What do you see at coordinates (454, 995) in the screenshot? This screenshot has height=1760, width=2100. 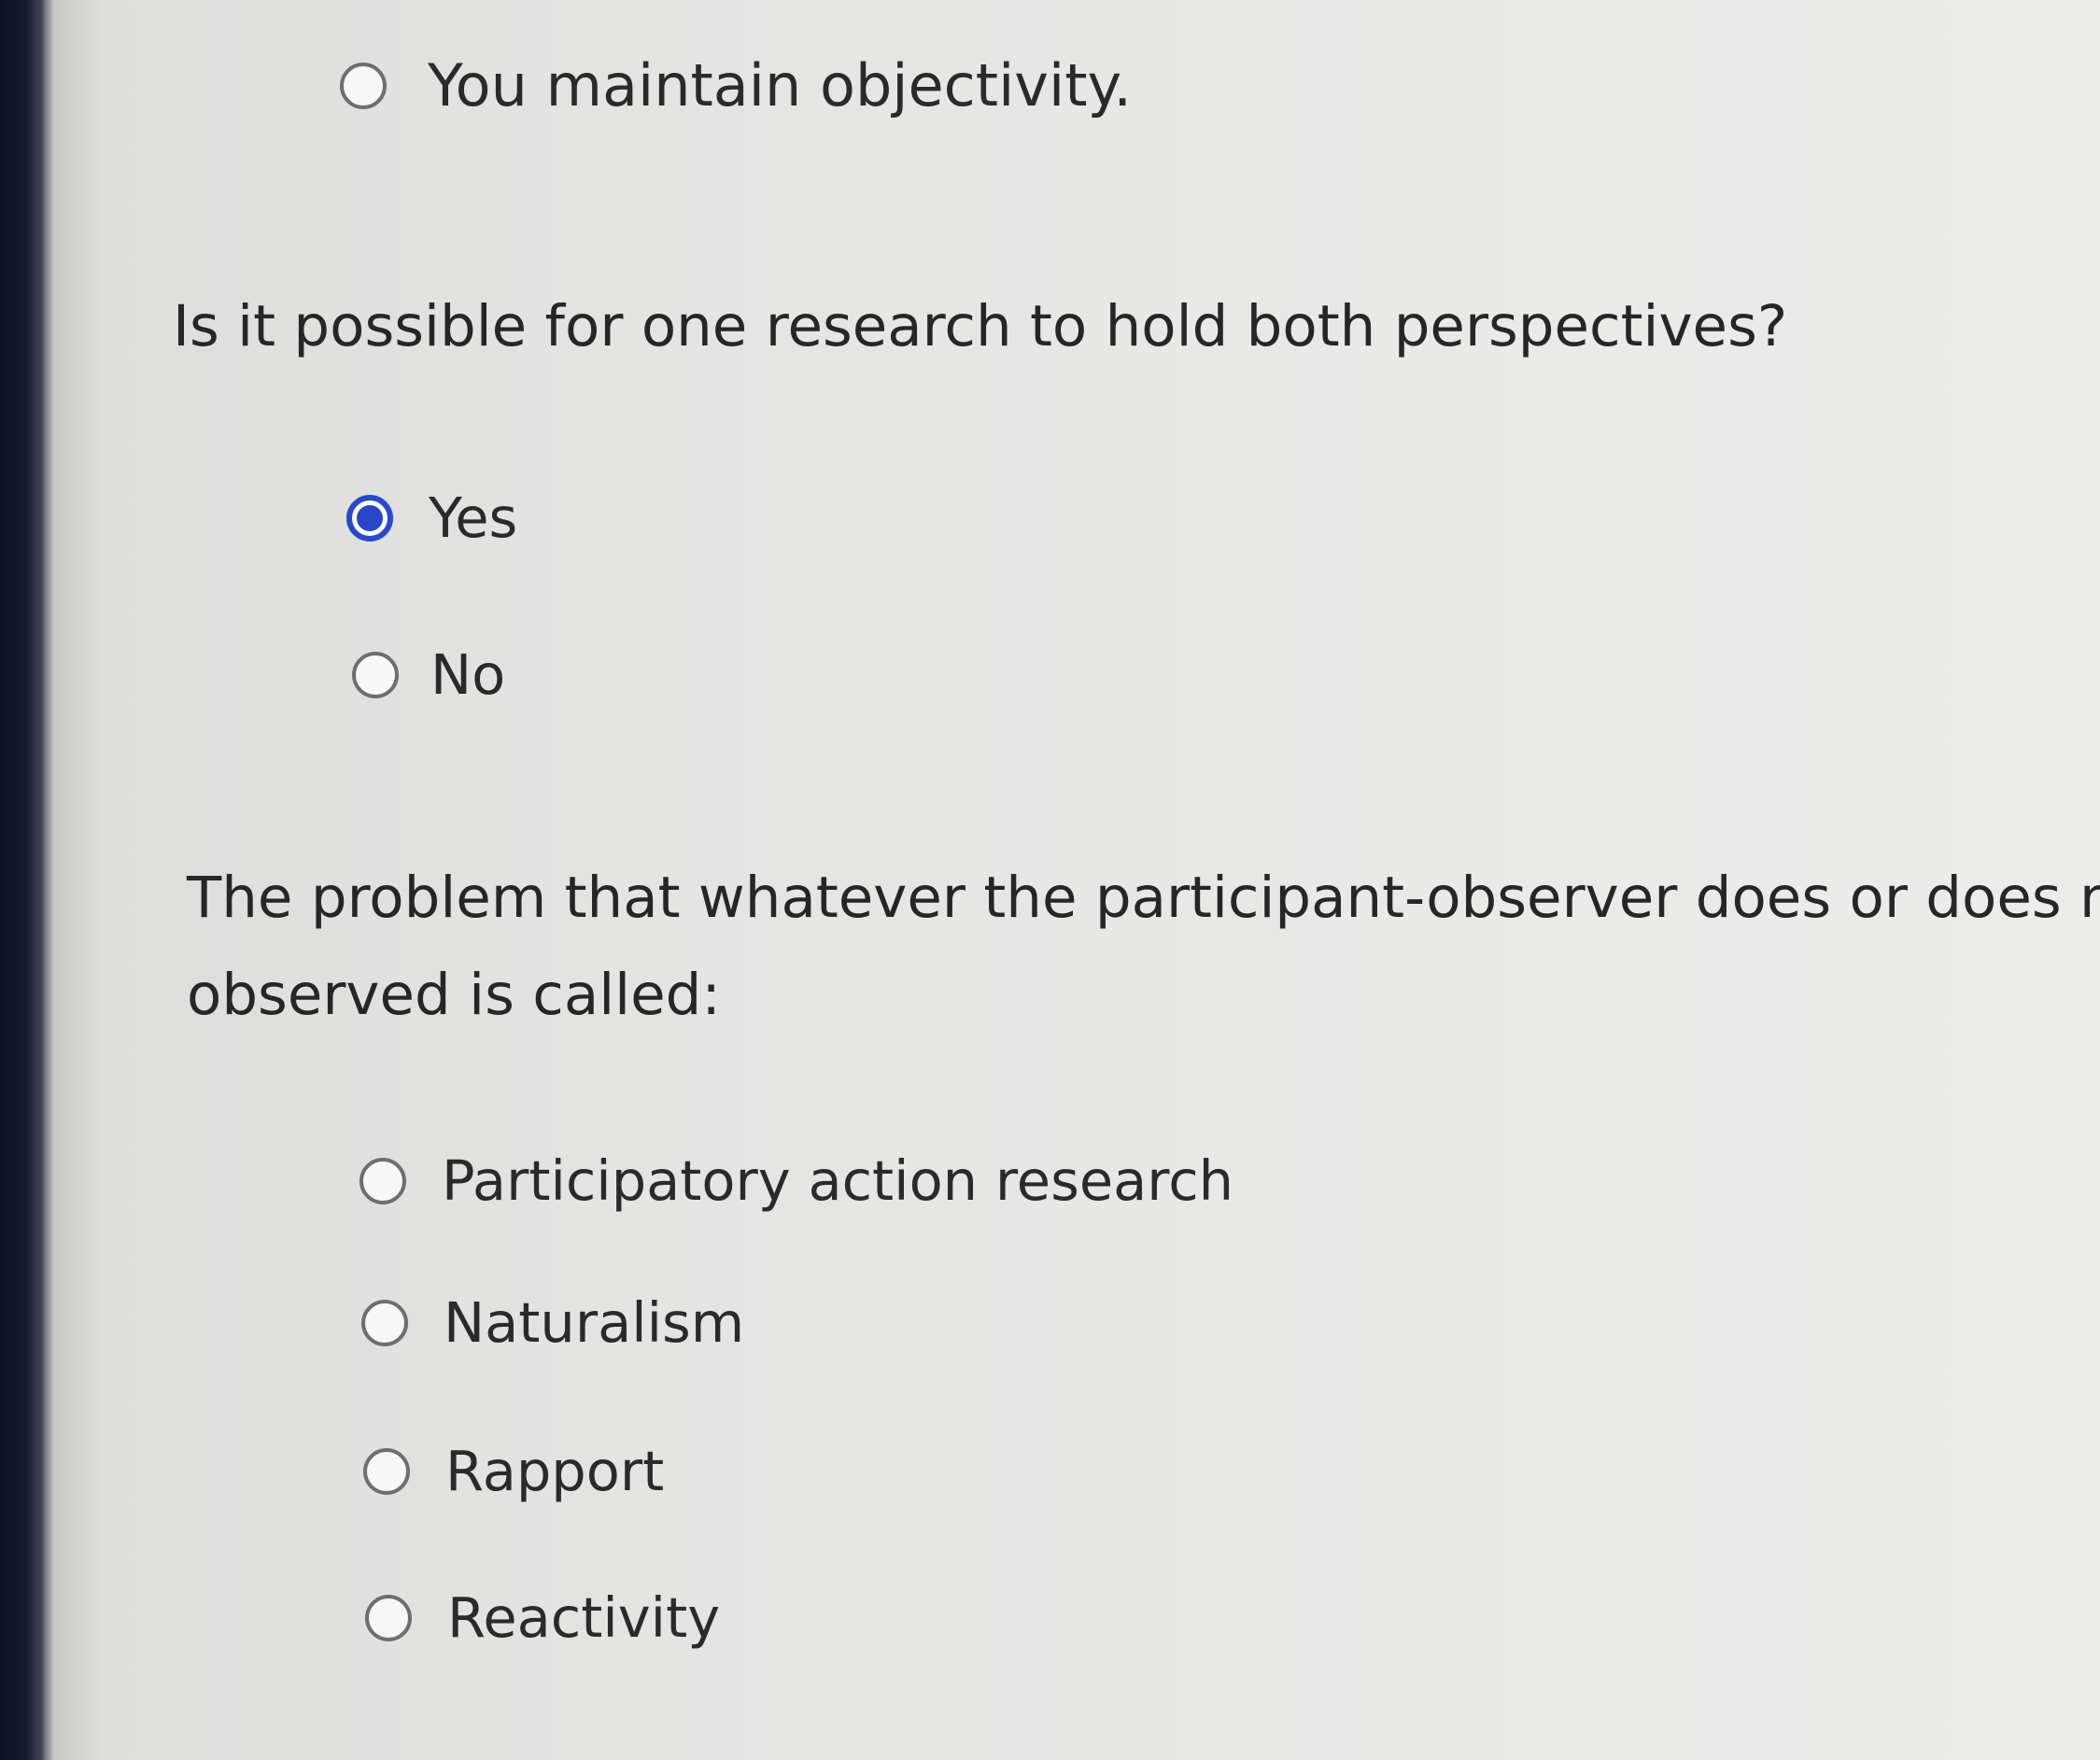 I see `question-text-line-2: observed is called:` at bounding box center [454, 995].